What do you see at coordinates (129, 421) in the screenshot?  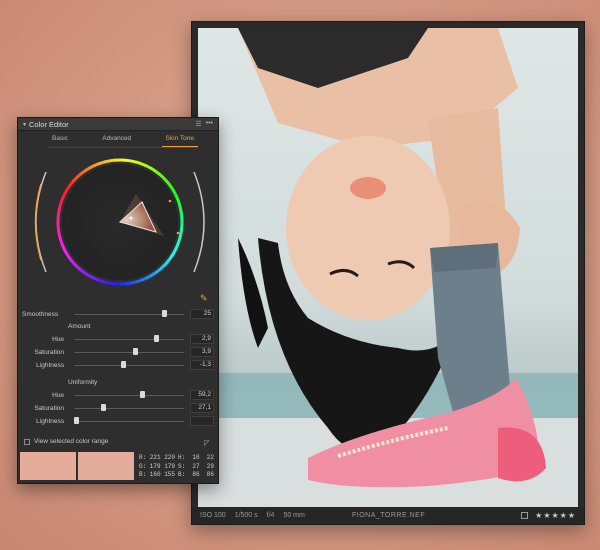 I see `uniformity-lightness-track` at bounding box center [129, 421].